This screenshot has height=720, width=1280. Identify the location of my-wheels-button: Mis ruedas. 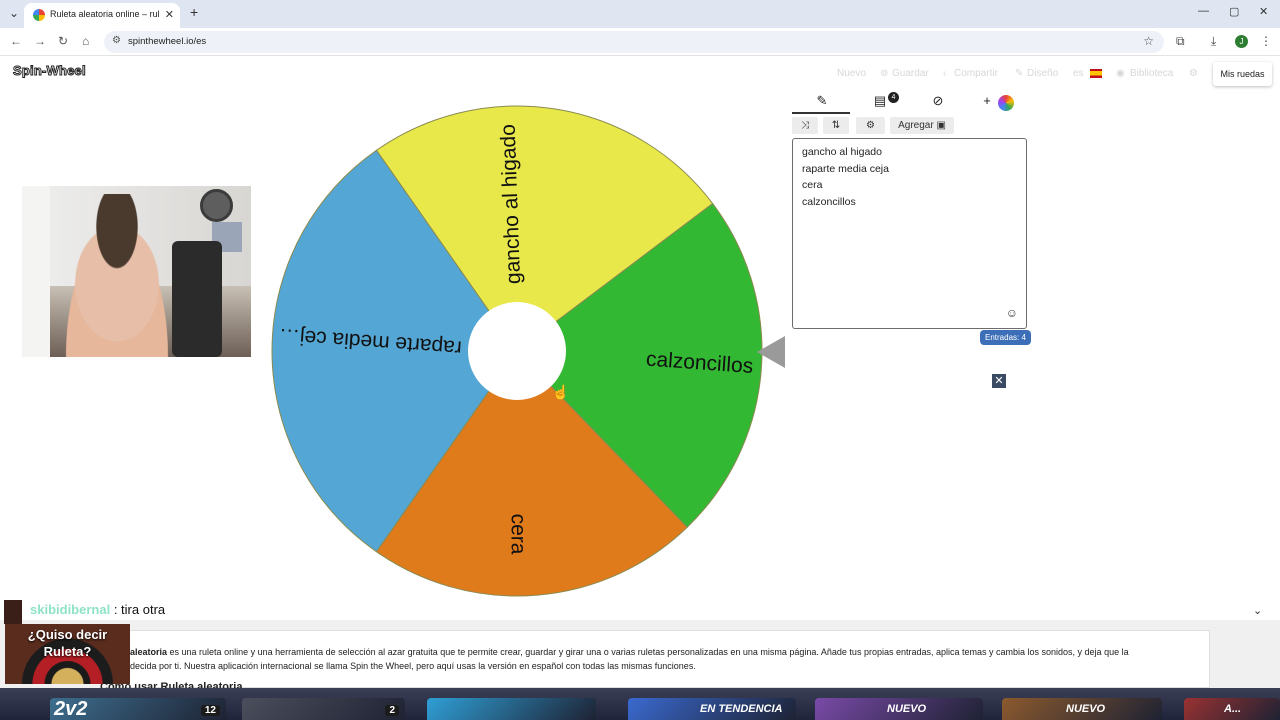
(1242, 74).